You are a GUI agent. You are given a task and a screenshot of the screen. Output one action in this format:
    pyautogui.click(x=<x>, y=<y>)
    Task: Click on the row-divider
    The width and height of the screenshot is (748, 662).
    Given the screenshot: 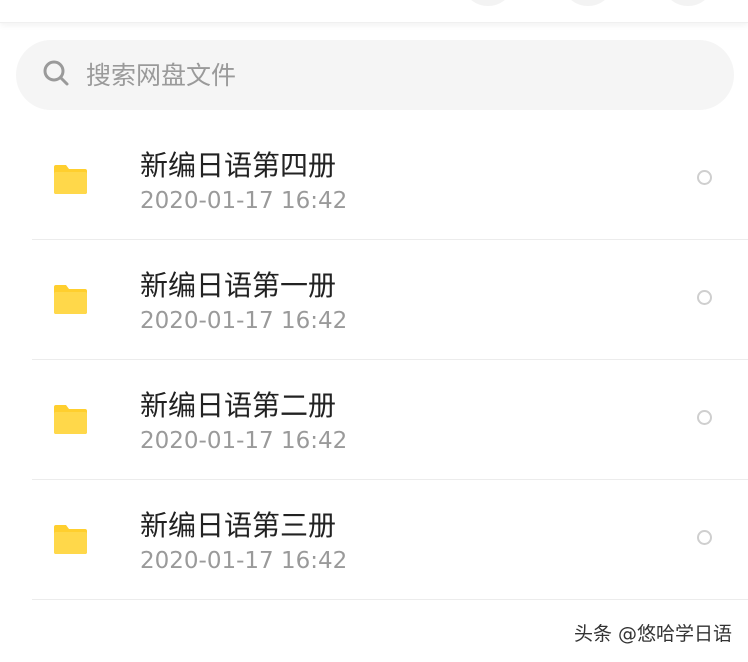 What is the action you would take?
    pyautogui.click(x=390, y=599)
    